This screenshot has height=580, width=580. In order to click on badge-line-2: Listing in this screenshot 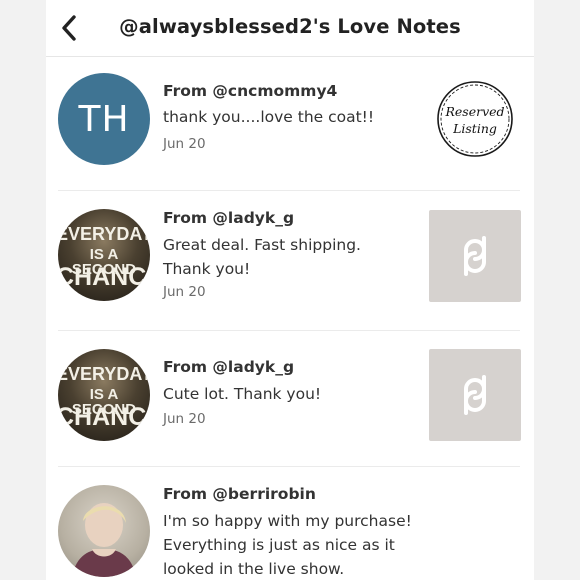, I will do `click(474, 128)`.